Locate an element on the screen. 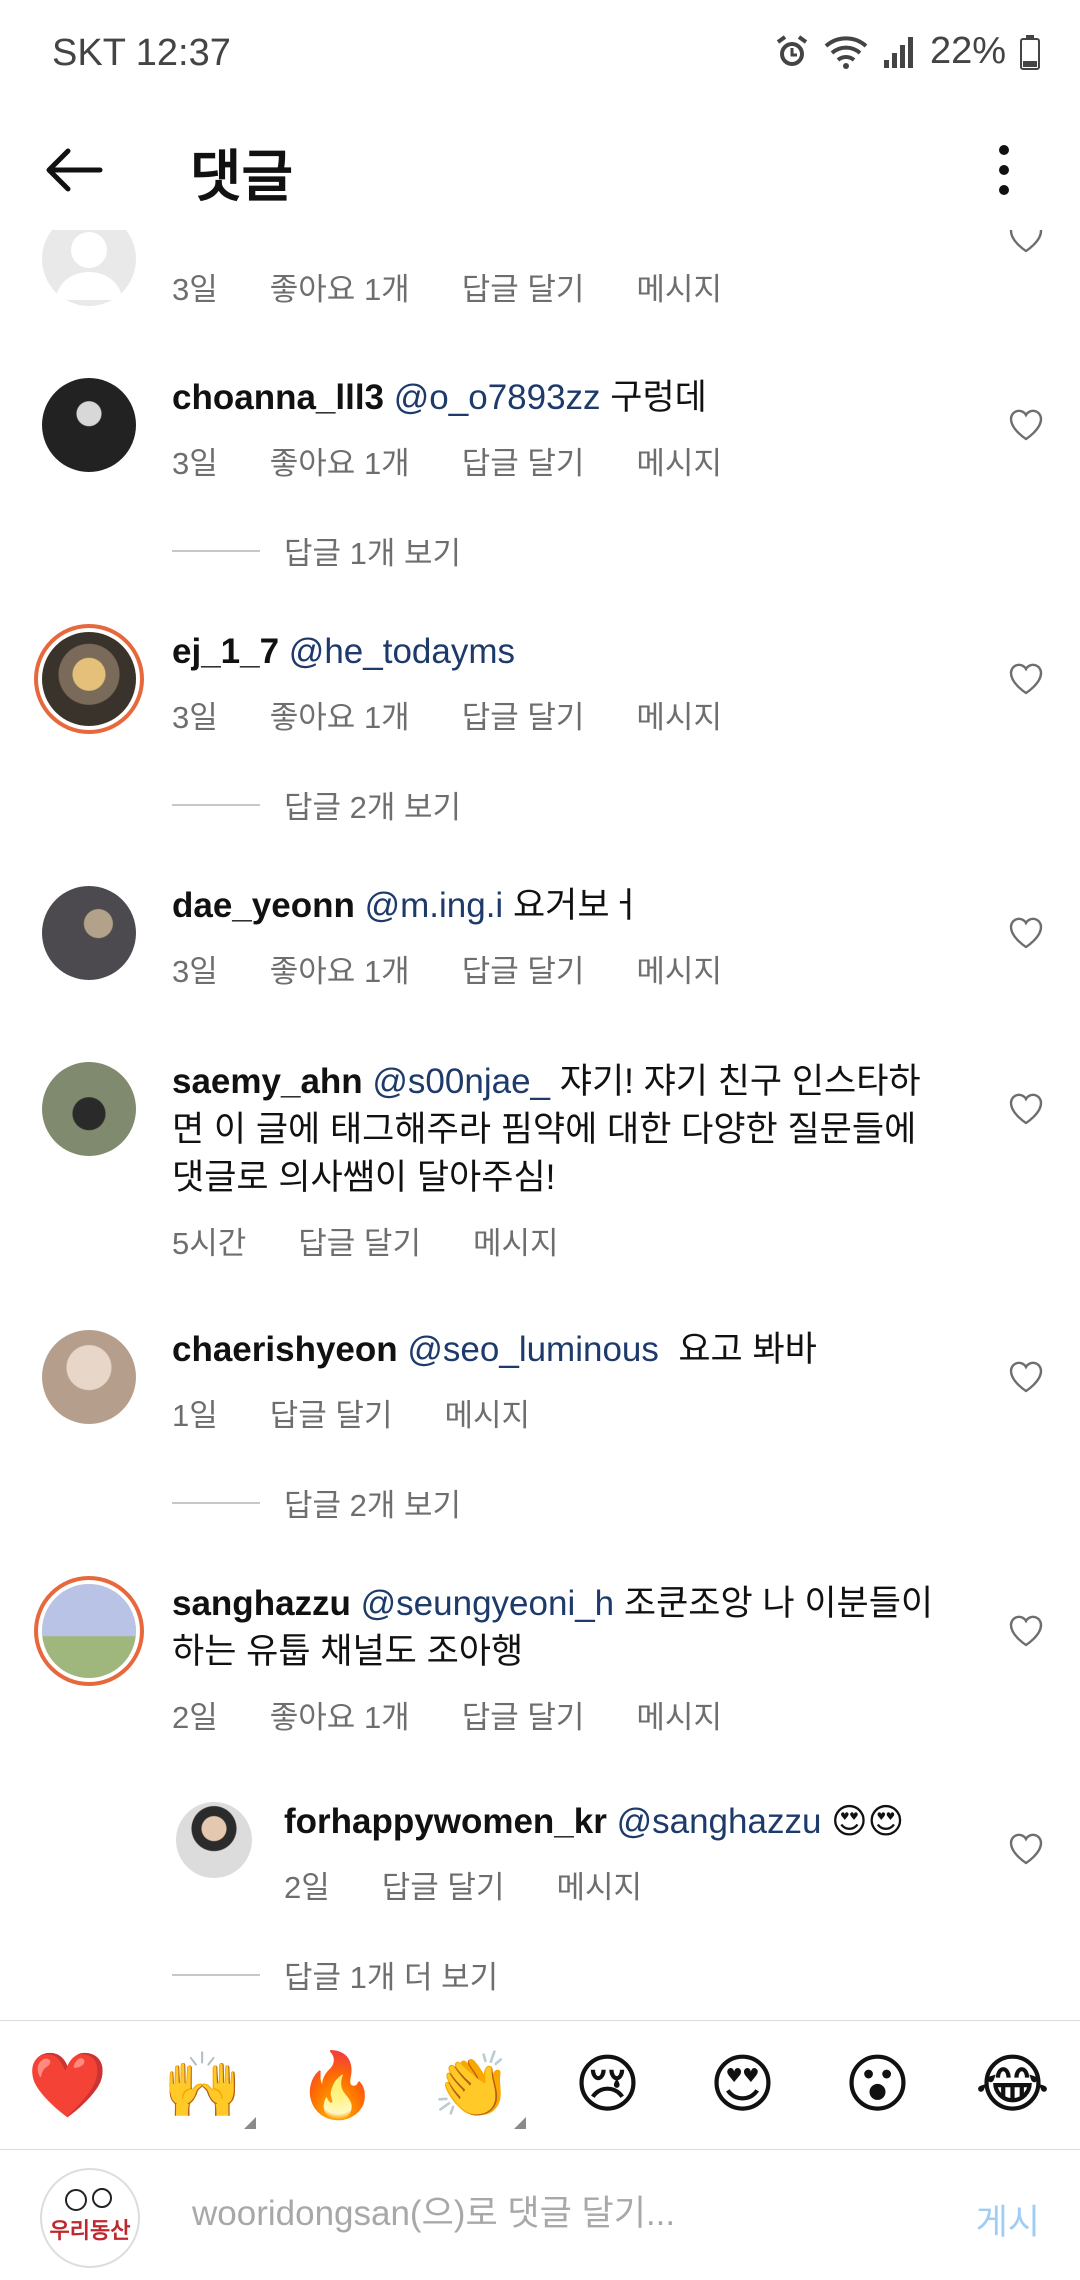 The height and width of the screenshot is (2280, 1080). comment-text: forhappywomen_kr @sanghazzu 😍😍 is located at coordinates (624, 1822).